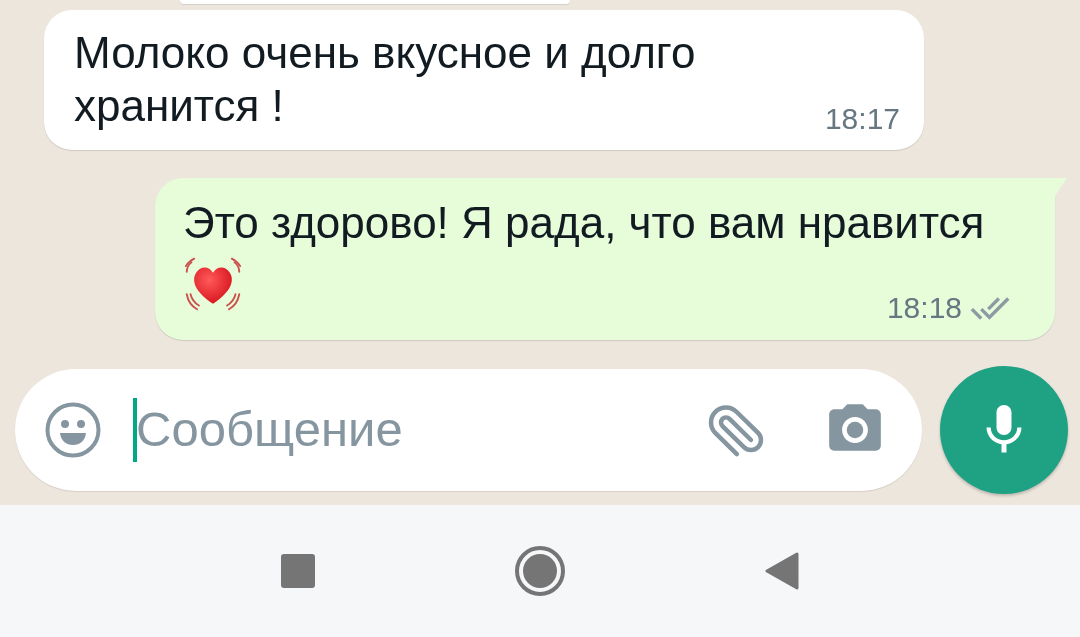  Describe the element at coordinates (73, 430) in the screenshot. I see `smiley-icon` at that location.